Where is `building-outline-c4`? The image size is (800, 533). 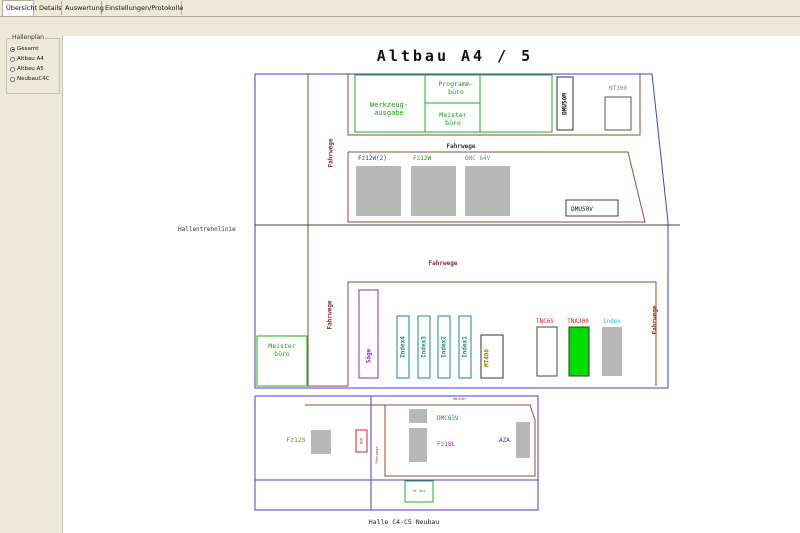
building-outline-c4 is located at coordinates (396, 453).